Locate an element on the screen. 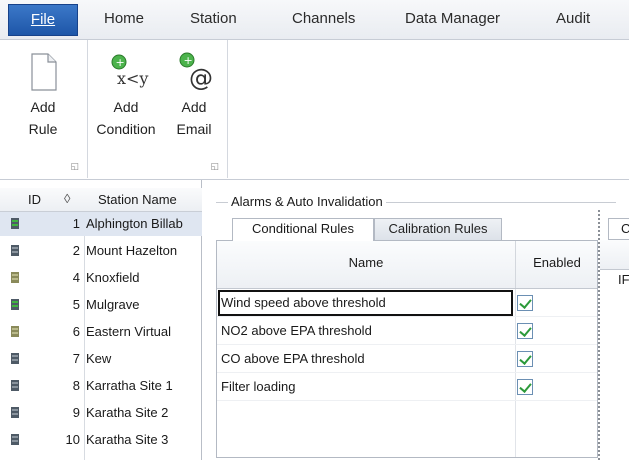 This screenshot has width=629, height=460. add-email-icon: + @ is located at coordinates (195, 72).